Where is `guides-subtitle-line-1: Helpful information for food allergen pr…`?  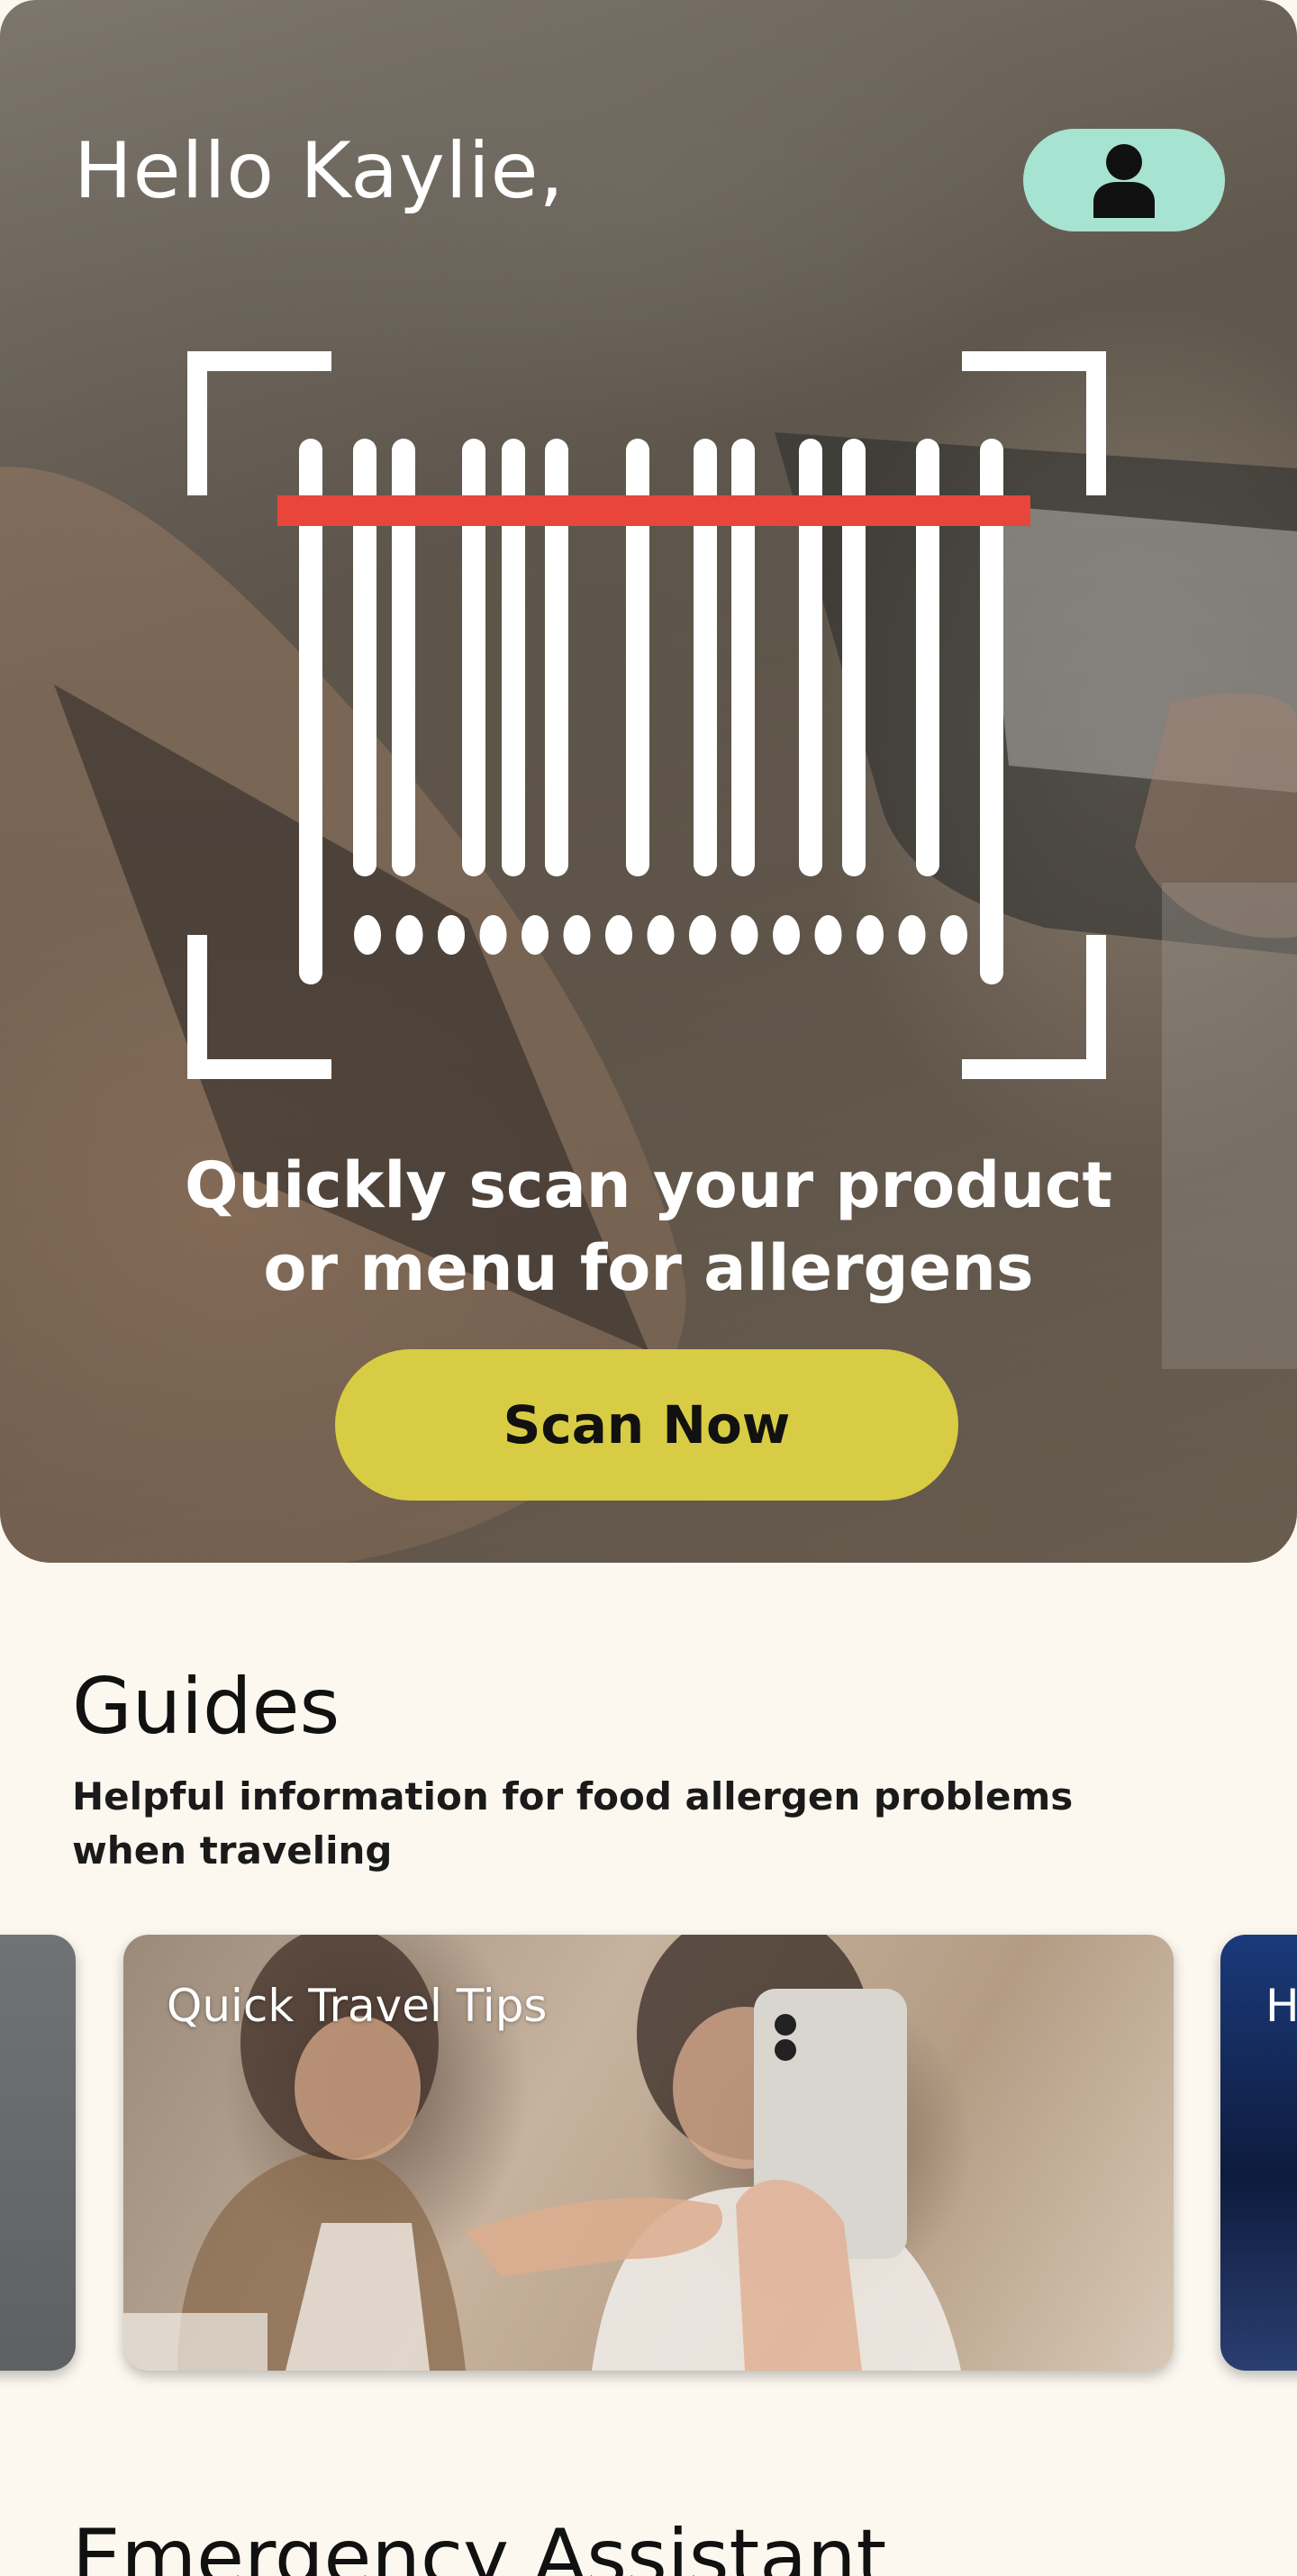
guides-subtitle-line-1: Helpful information for food allergen pr… is located at coordinates (573, 1797).